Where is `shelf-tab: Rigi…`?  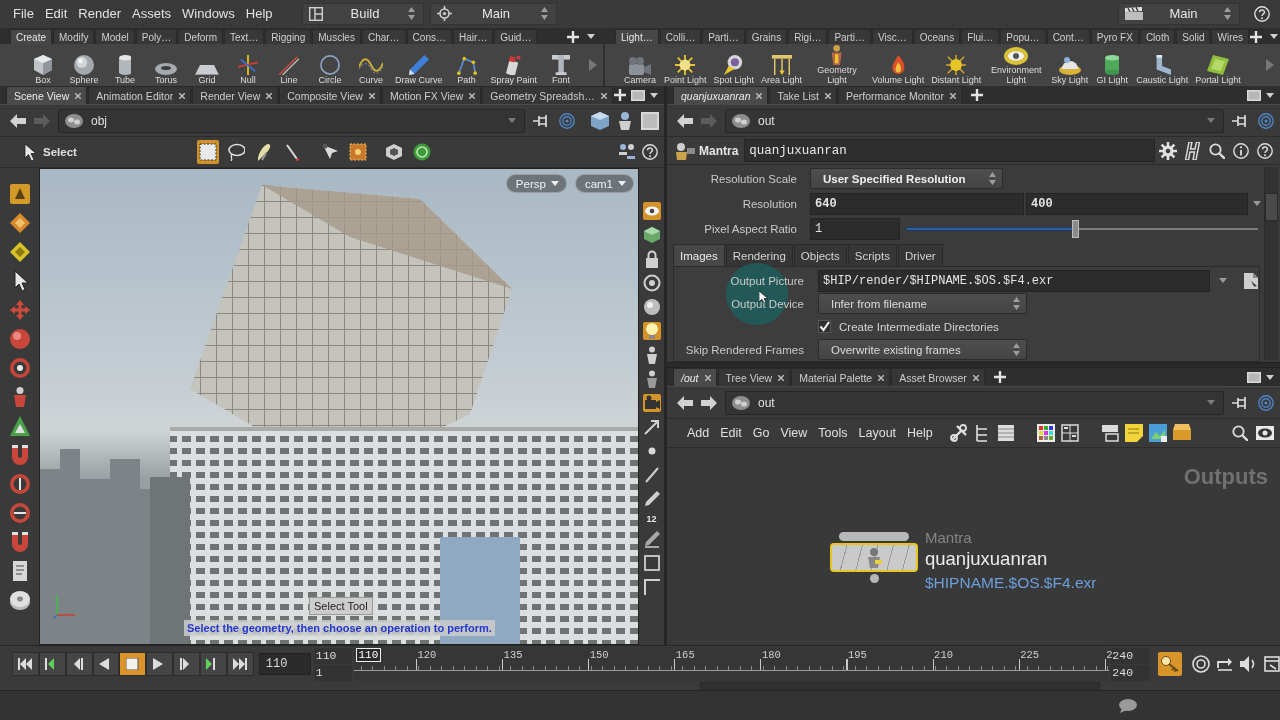 shelf-tab: Rigi… is located at coordinates (808, 36).